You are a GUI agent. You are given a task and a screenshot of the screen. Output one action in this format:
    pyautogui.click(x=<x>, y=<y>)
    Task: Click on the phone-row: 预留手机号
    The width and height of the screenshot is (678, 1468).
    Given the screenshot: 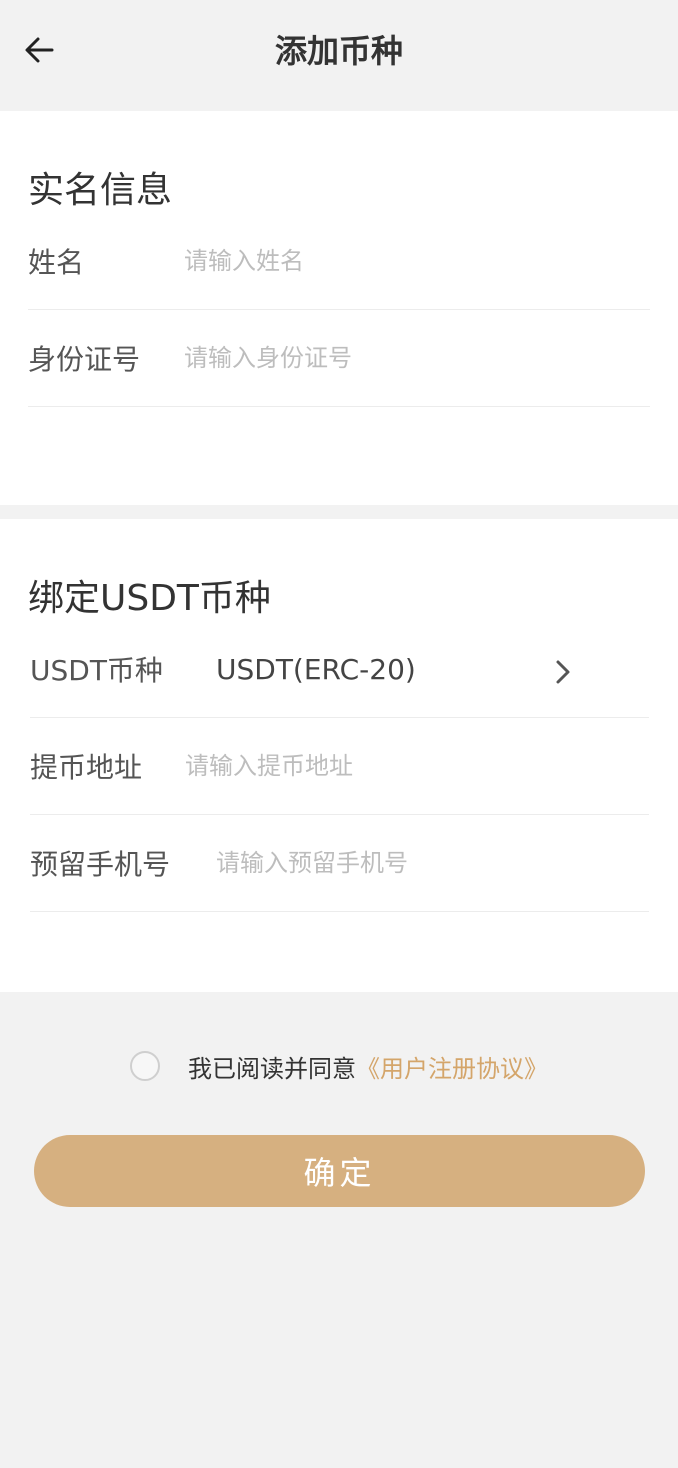 What is the action you would take?
    pyautogui.click(x=339, y=863)
    